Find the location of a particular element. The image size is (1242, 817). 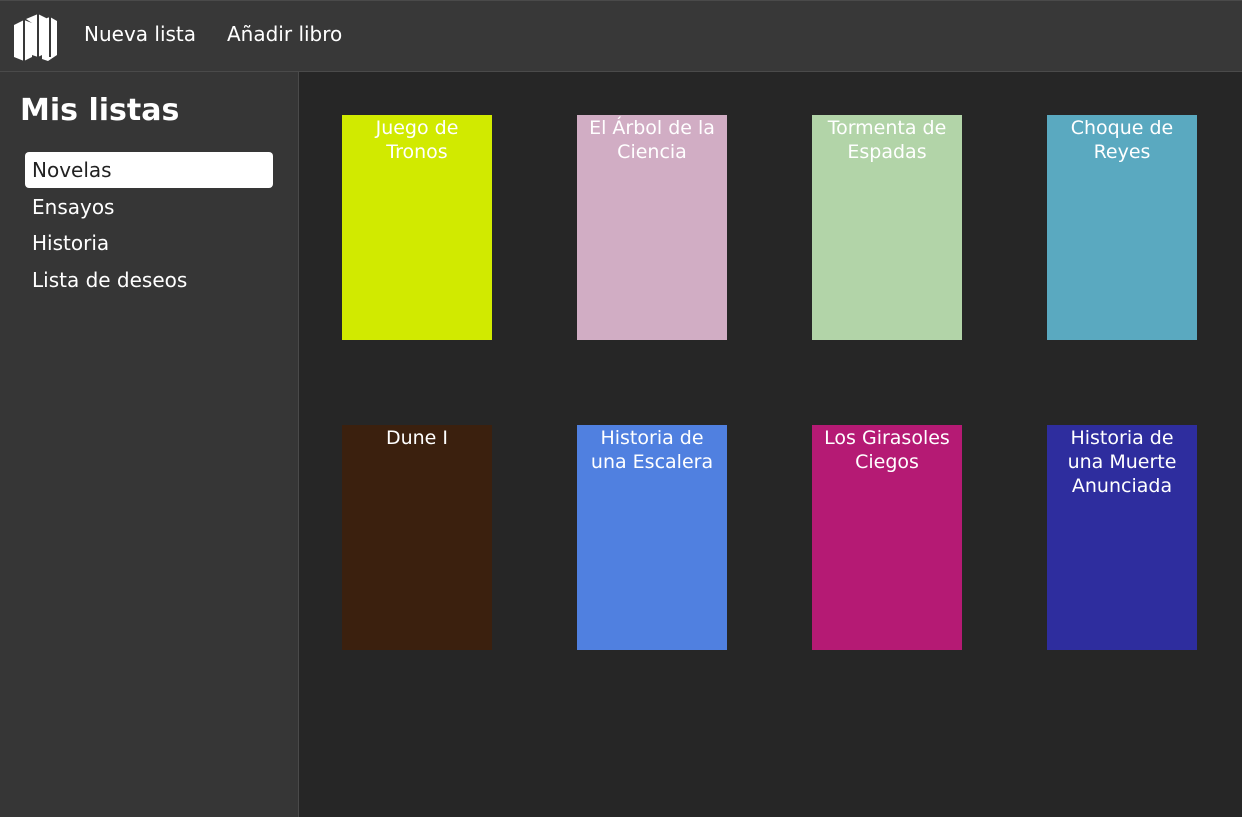

book-card: Dune I is located at coordinates (417, 537).